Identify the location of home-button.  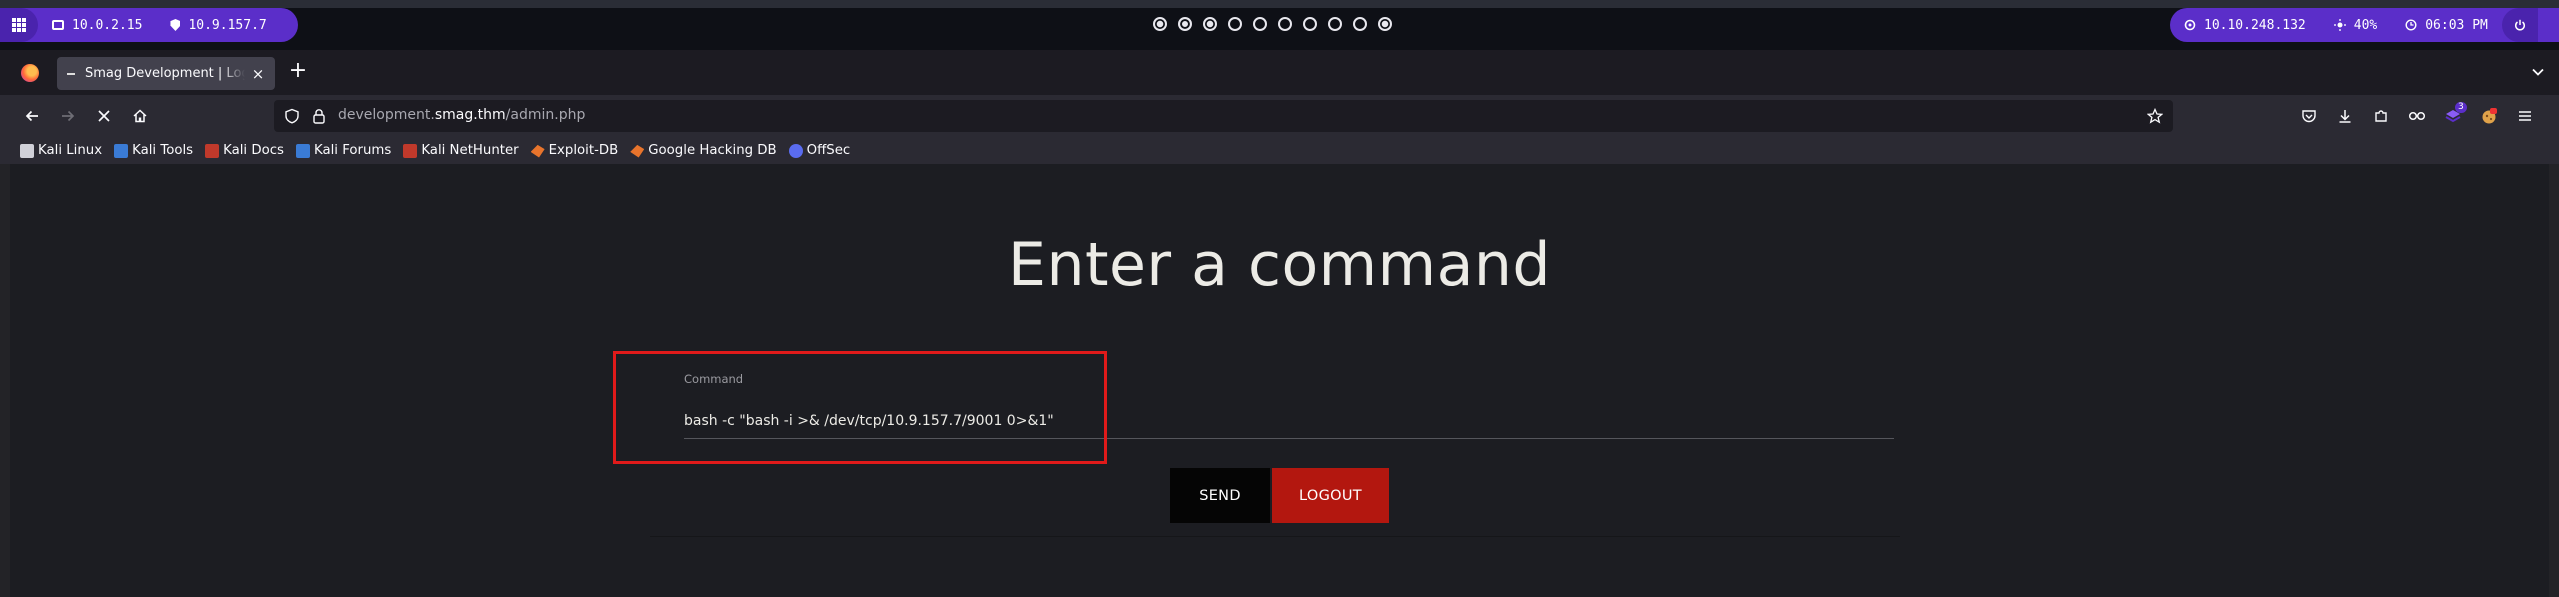
(140, 116).